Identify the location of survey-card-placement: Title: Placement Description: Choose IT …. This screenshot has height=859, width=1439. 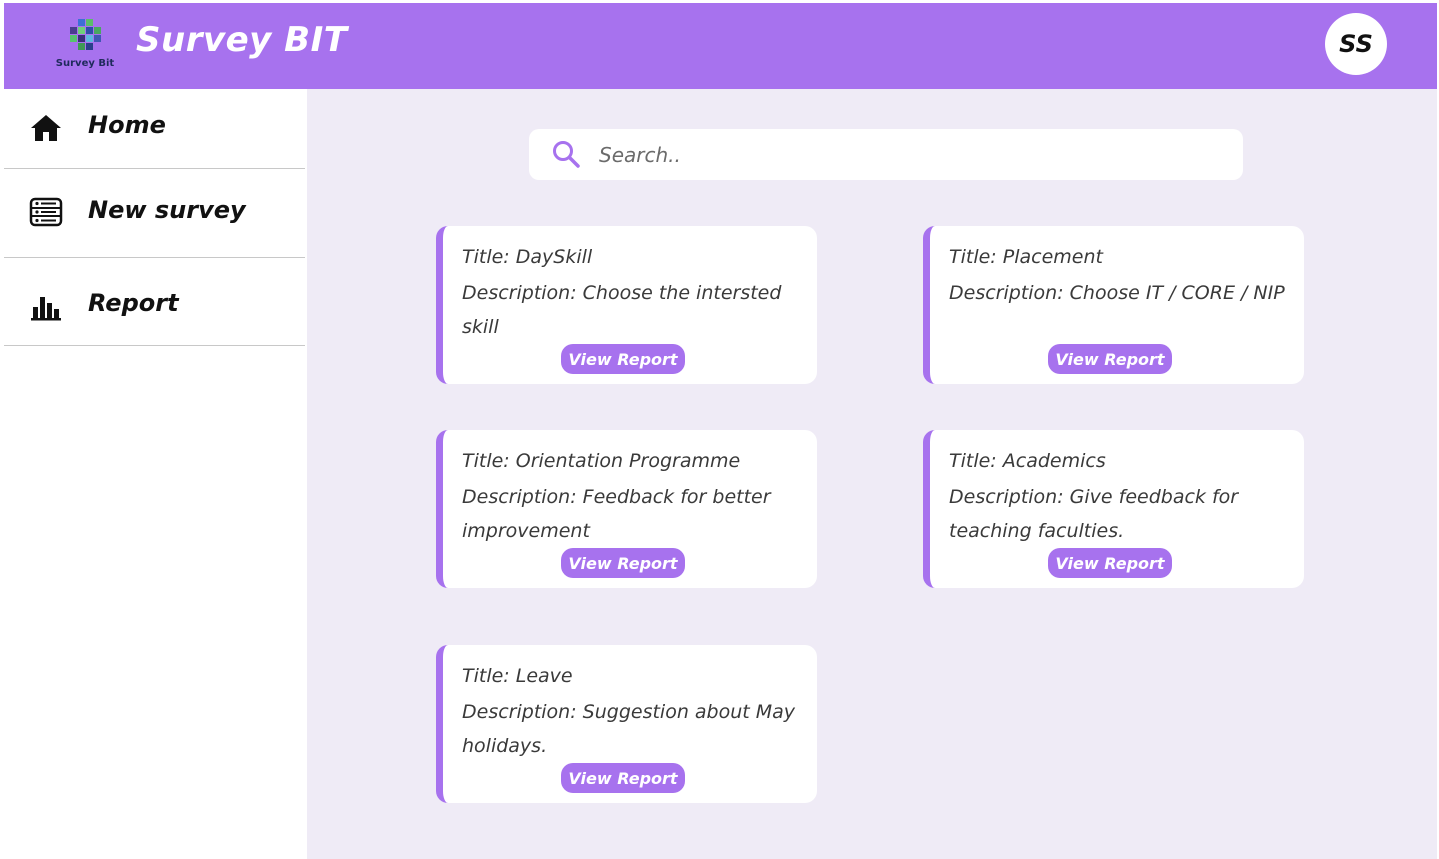
(1113, 305).